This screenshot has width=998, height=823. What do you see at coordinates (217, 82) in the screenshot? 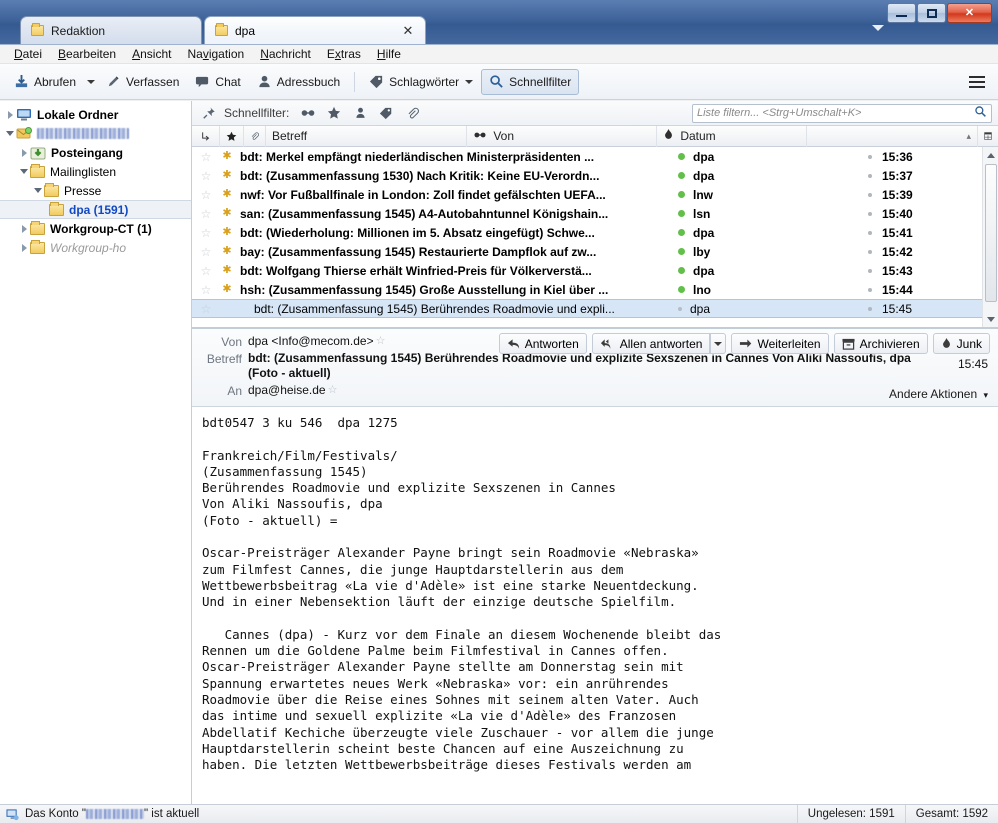
I see `chat-button: Chat` at bounding box center [217, 82].